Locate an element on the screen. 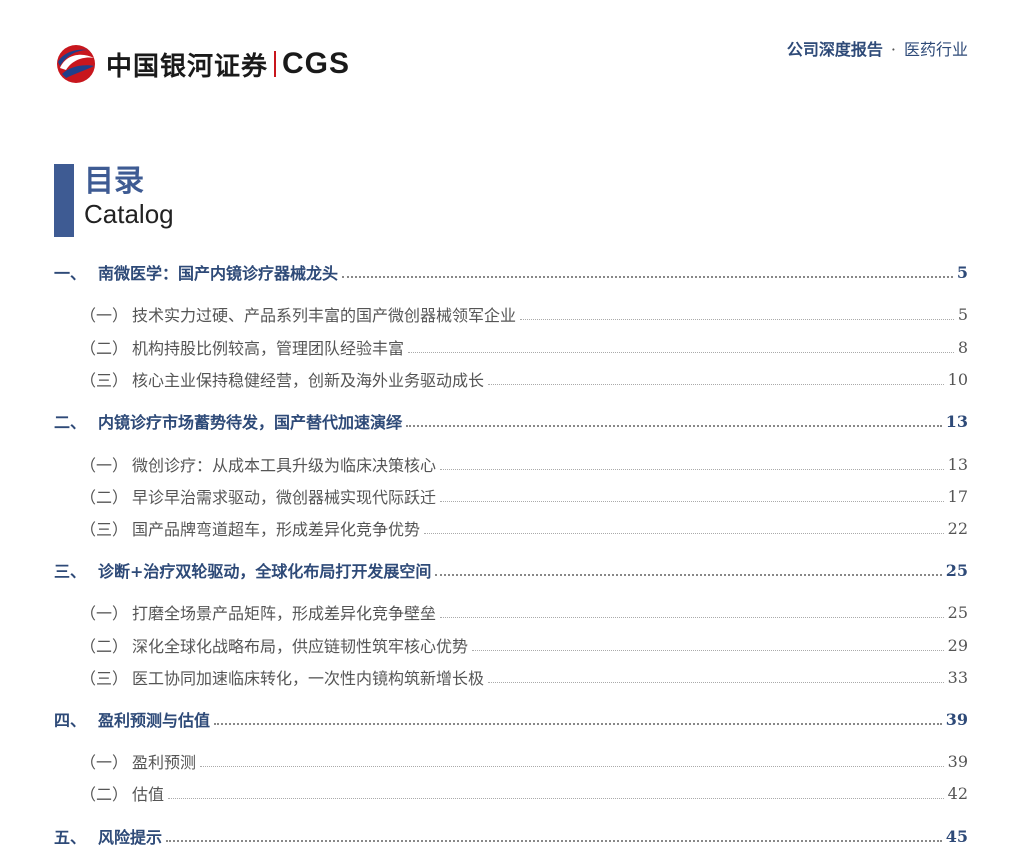 The image size is (1014, 852). toc-page-number: 29 is located at coordinates (957, 645).